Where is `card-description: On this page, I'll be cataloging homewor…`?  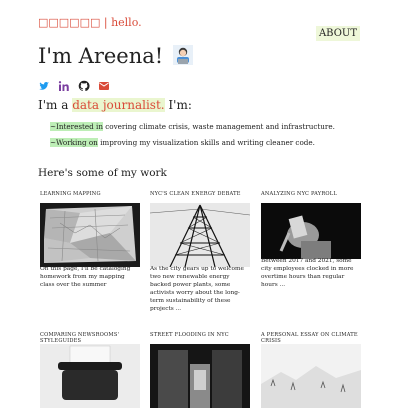
card-description: On this page, I'll be cataloging homewor… is located at coordinates (85, 277).